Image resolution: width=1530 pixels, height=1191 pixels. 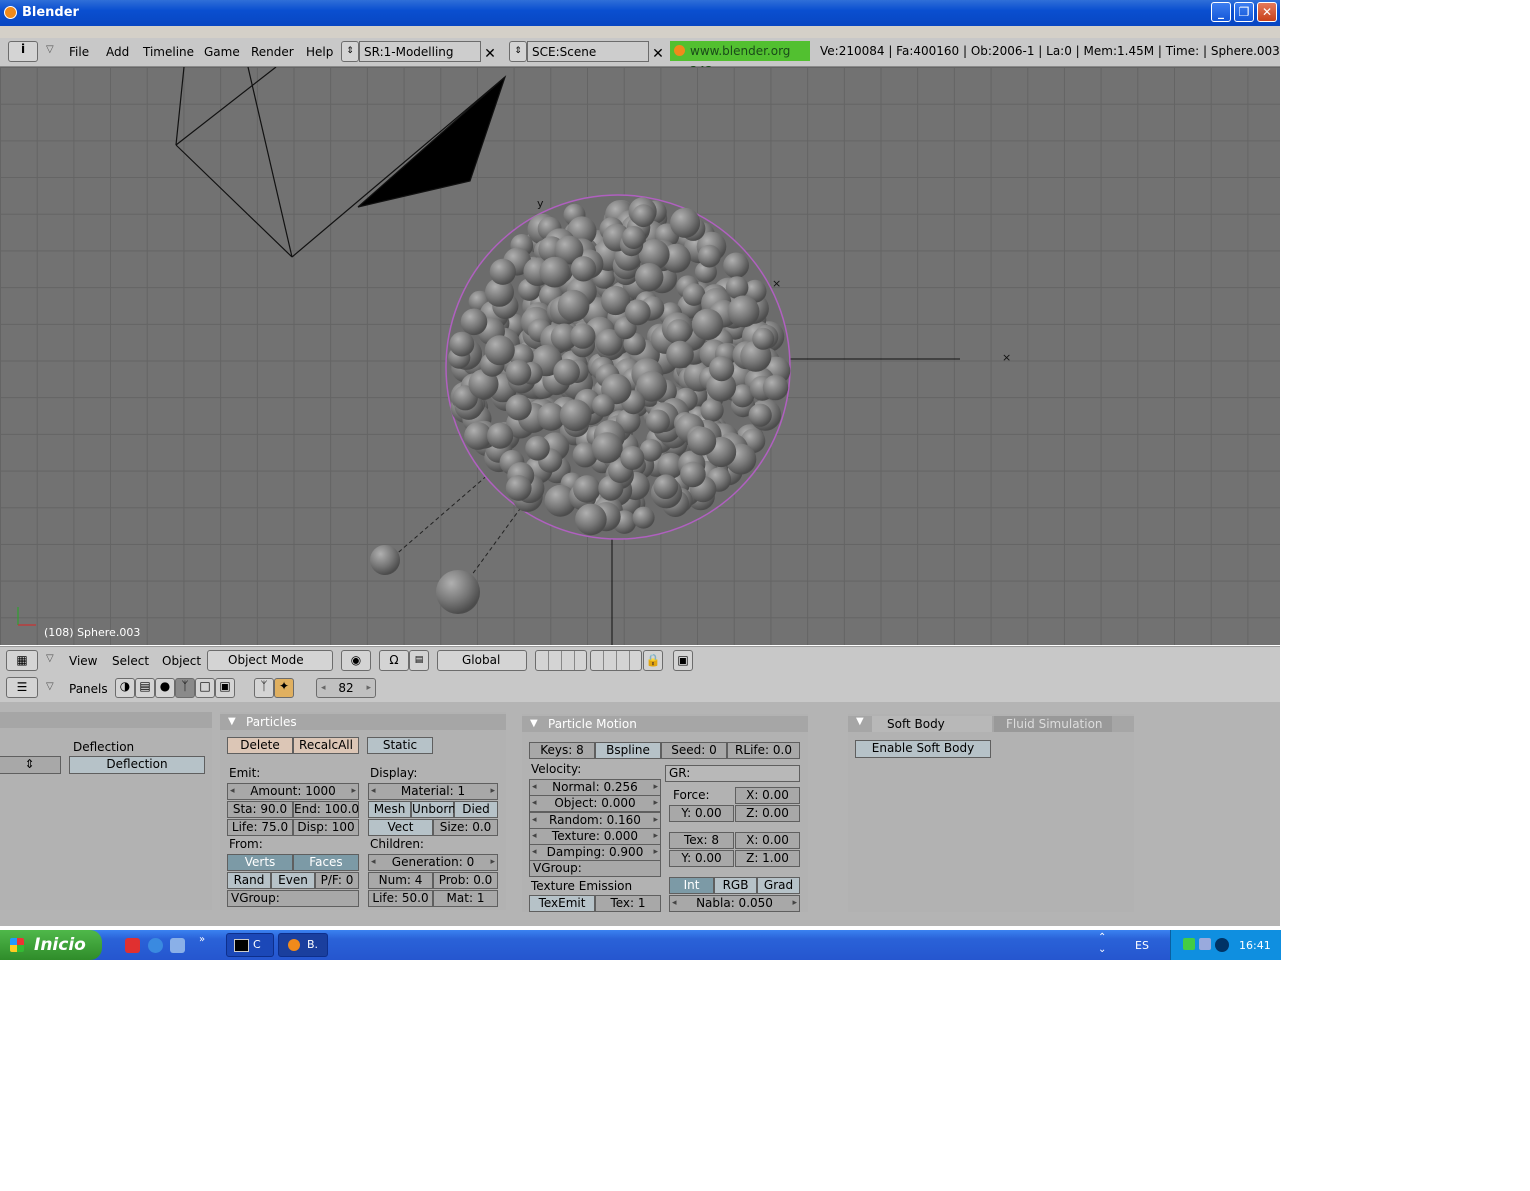 I want to click on pivot-button: Ω, so click(x=394, y=660).